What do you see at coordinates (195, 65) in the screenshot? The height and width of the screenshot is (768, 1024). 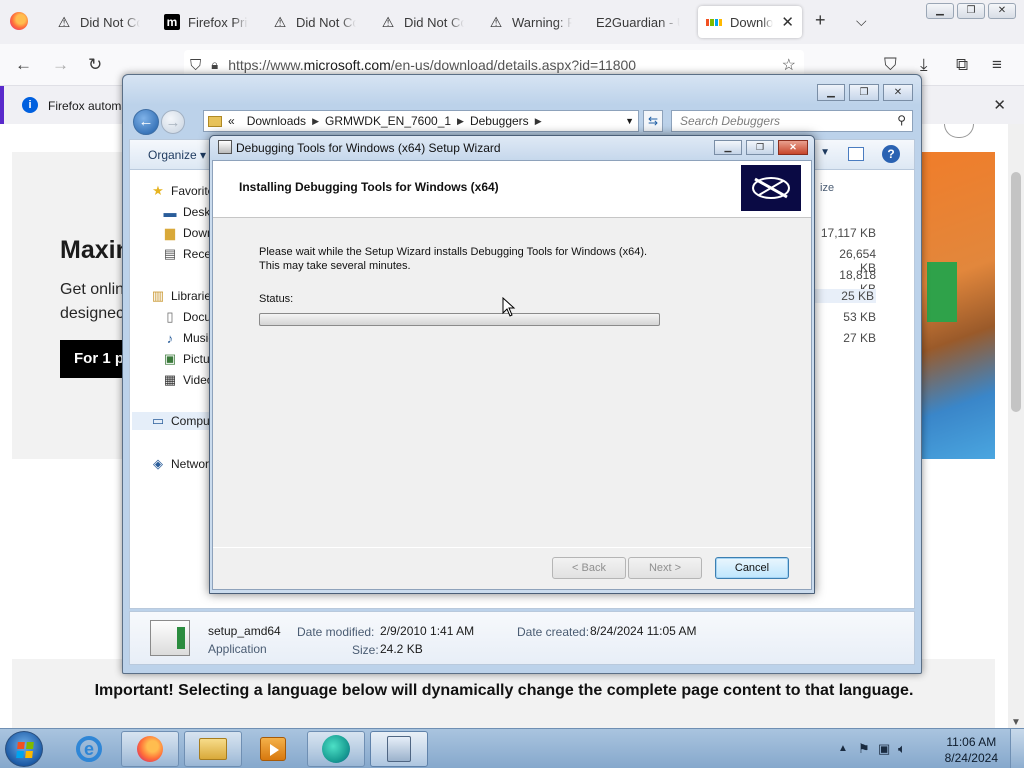 I see `shield-icon: ⛉` at bounding box center [195, 65].